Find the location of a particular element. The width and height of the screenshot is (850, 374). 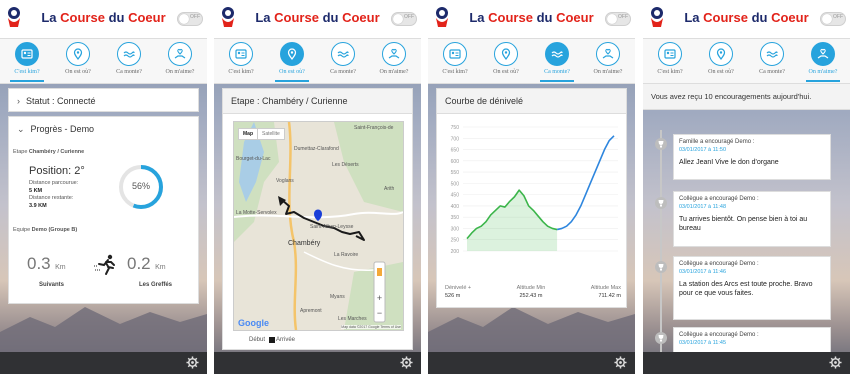

tab-map: Map is located at coordinates (248, 134).